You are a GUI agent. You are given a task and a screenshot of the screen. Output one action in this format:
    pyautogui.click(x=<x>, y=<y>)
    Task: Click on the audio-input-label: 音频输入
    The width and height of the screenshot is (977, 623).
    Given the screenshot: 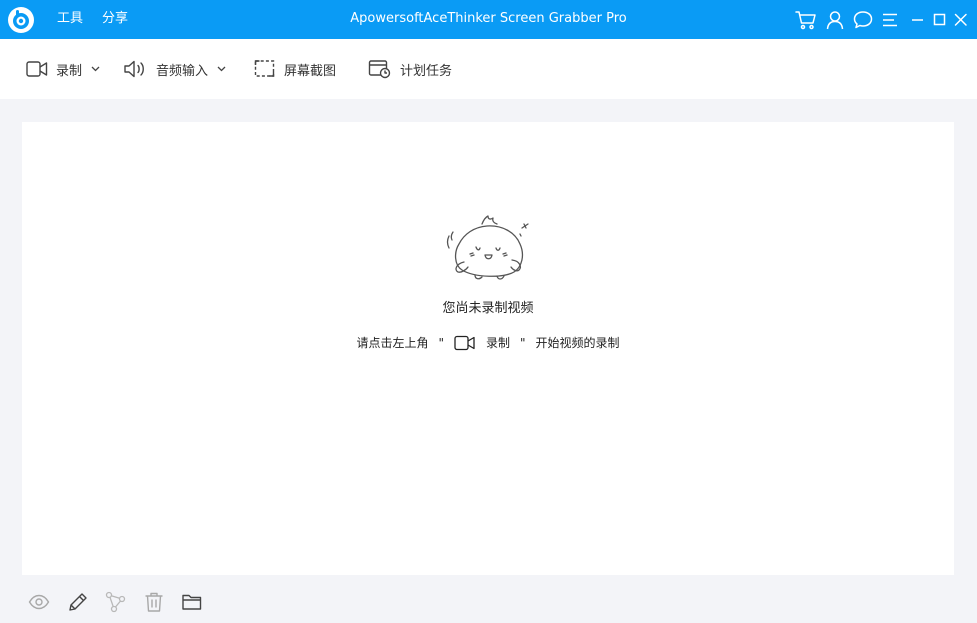 What is the action you would take?
    pyautogui.click(x=182, y=71)
    